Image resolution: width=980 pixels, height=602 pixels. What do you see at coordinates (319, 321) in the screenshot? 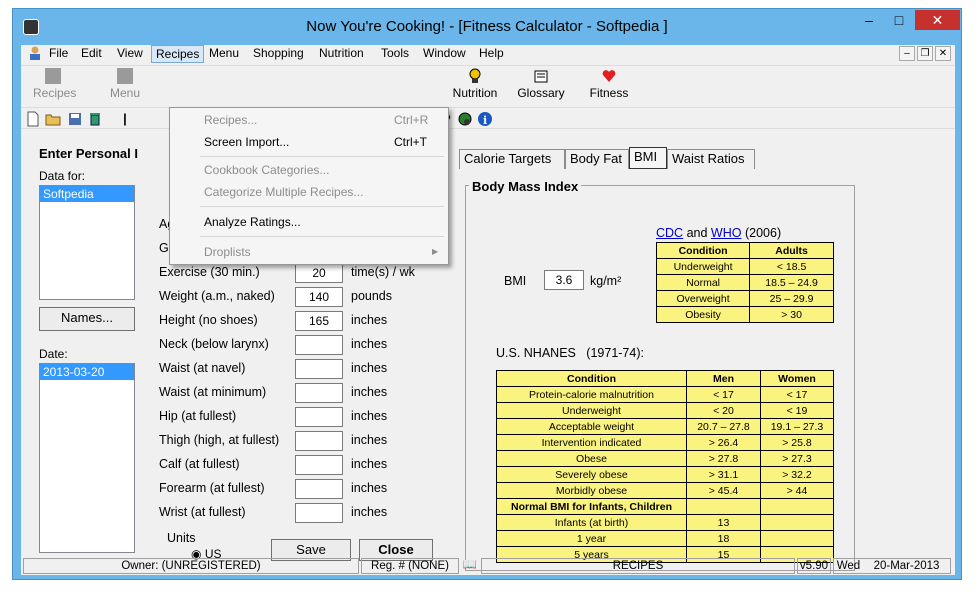
I see `field-input: 165` at bounding box center [319, 321].